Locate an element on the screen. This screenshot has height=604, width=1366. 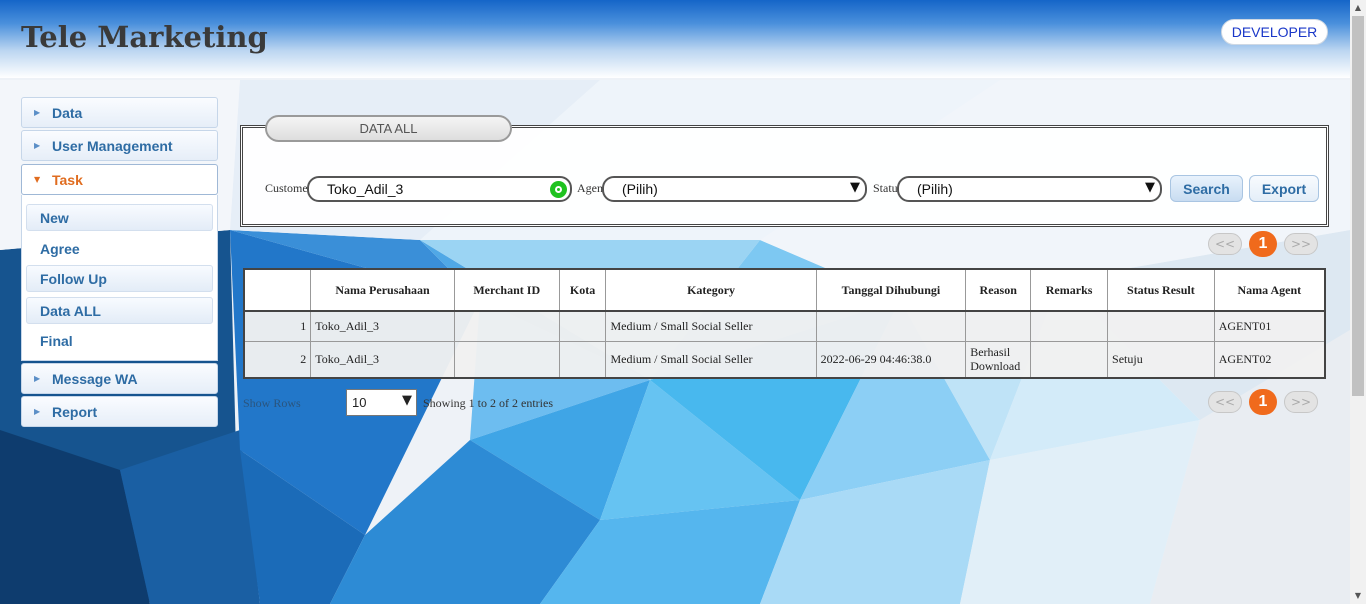
agent-selected-value: (Pilih) is located at coordinates (640, 189).